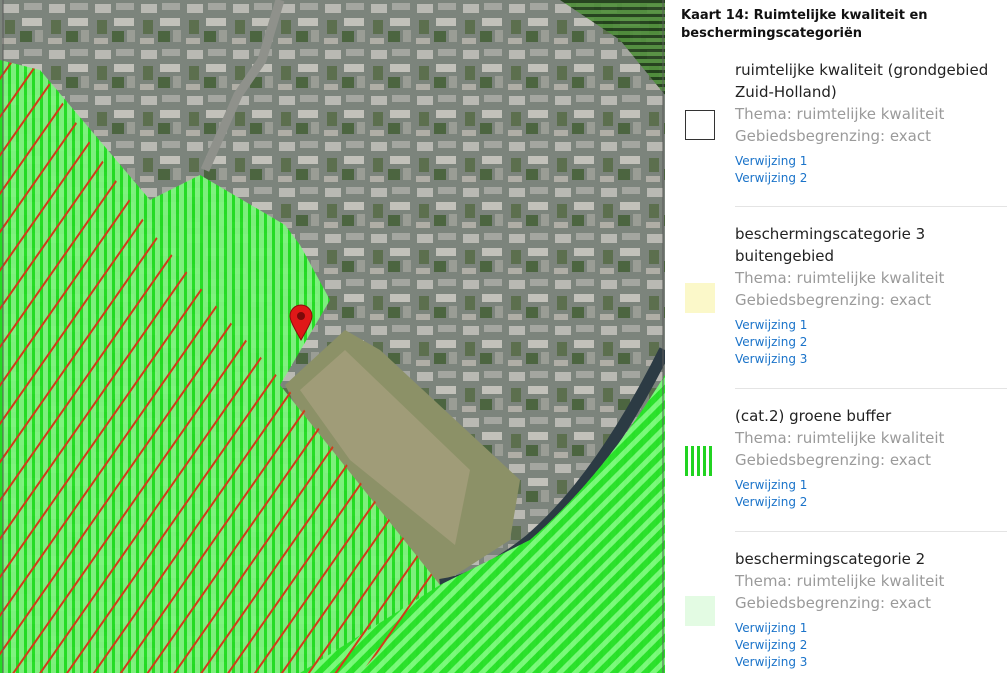 The image size is (1007, 673). What do you see at coordinates (813, 416) in the screenshot?
I see `legend-item-name: (cat.2) groene buffer` at bounding box center [813, 416].